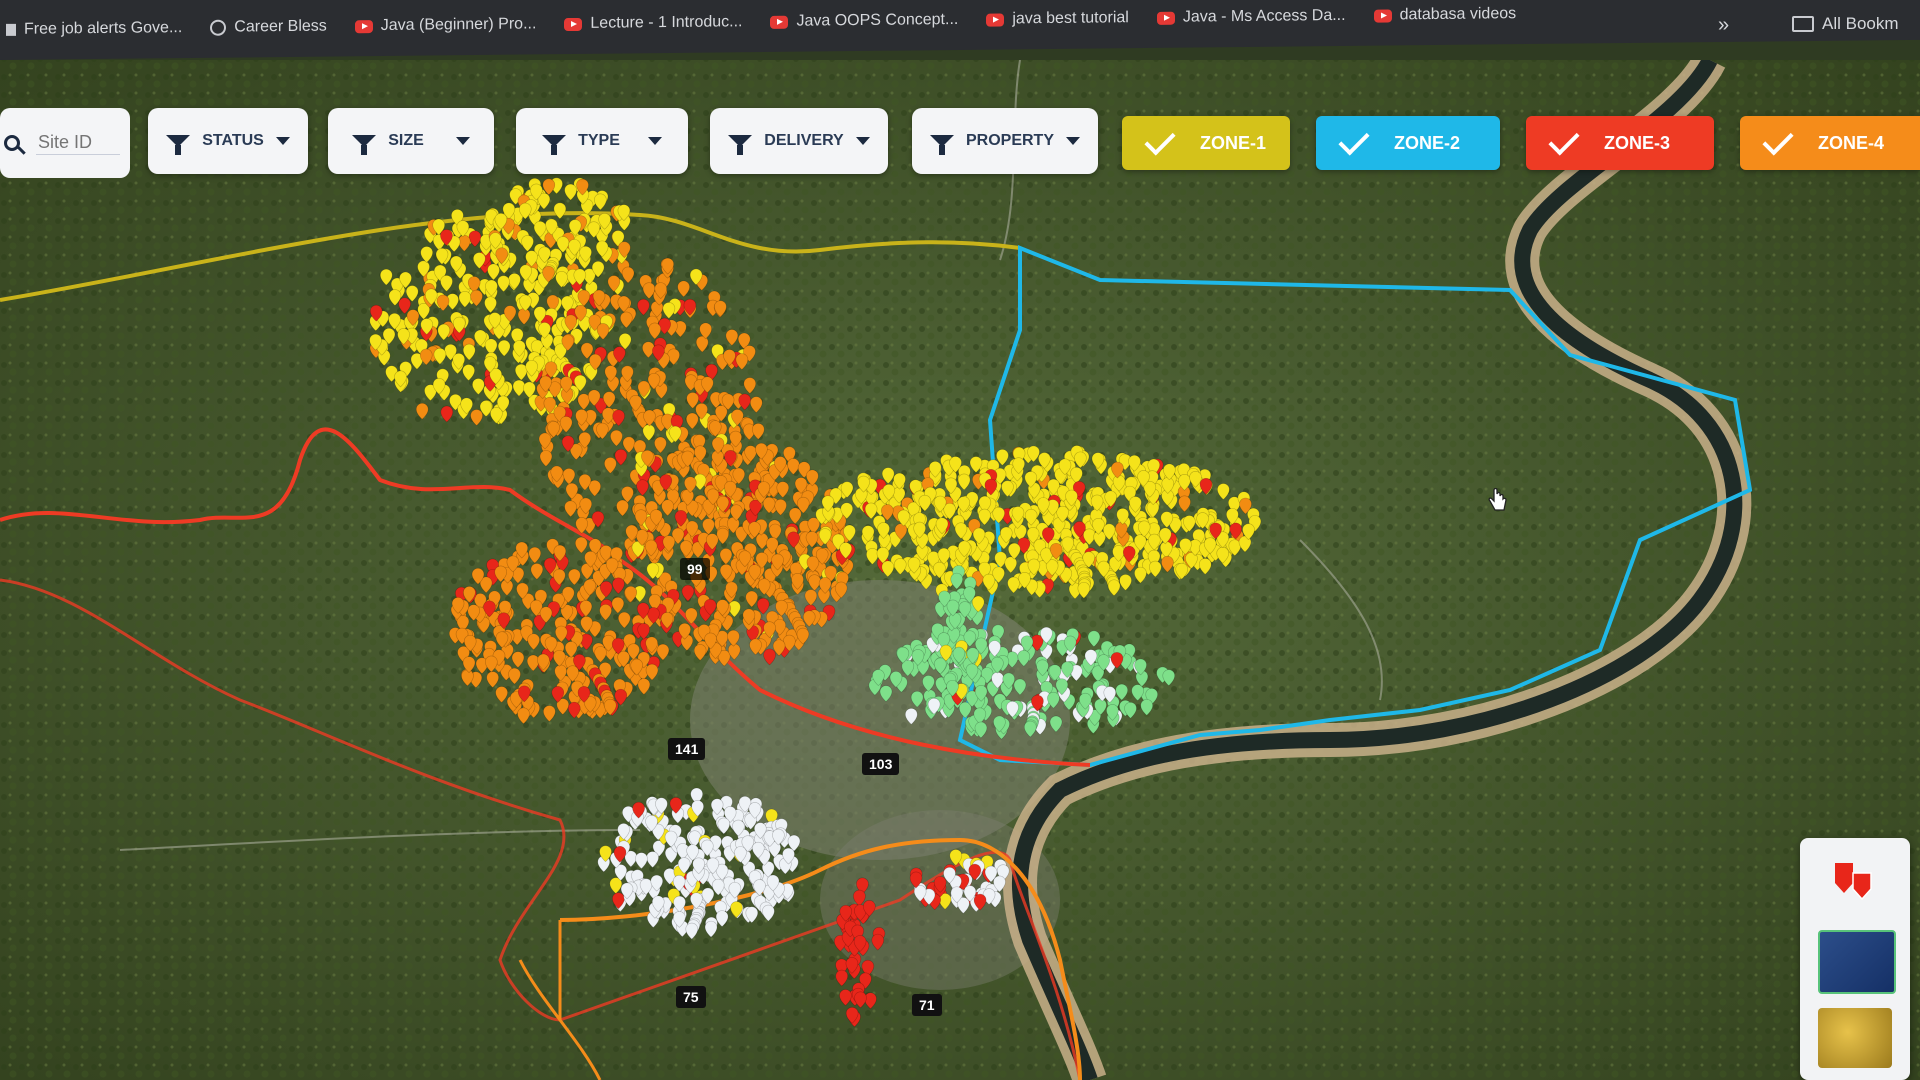 The image size is (1920, 1080). Describe the element at coordinates (1803, 24) in the screenshot. I see `folder-icon` at that location.